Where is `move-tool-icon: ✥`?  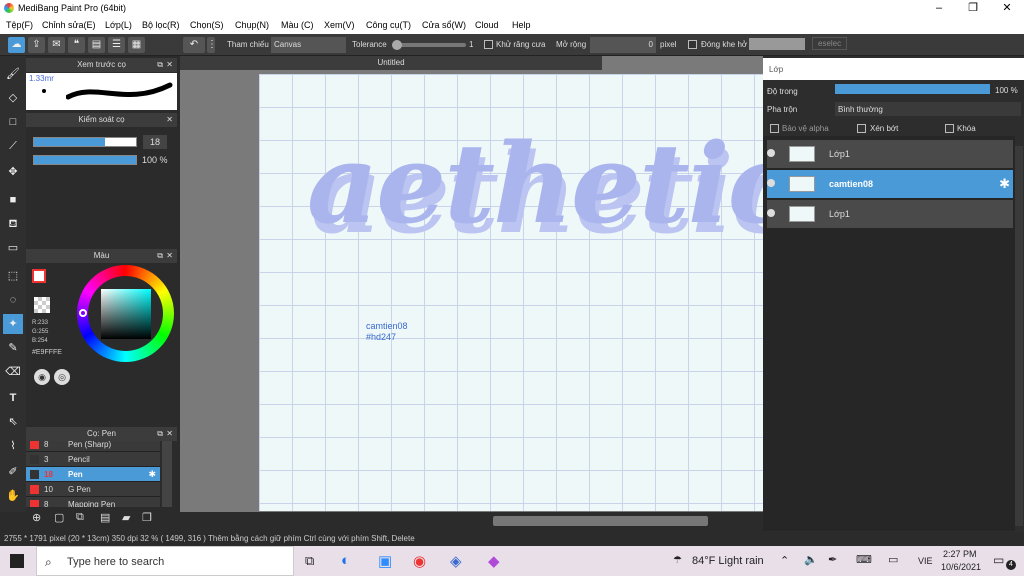 move-tool-icon: ✥ is located at coordinates (13, 172).